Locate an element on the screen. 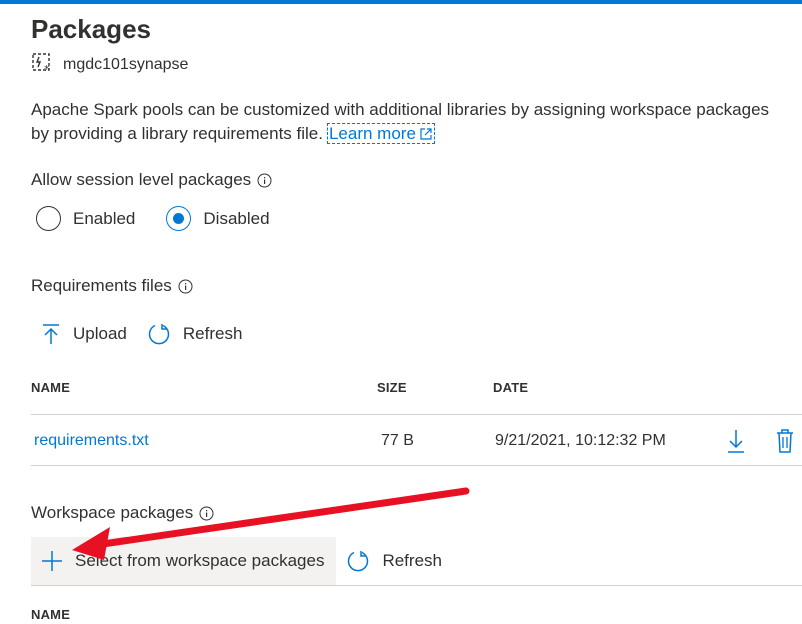  radio-enabled: Enabled is located at coordinates (85, 218).